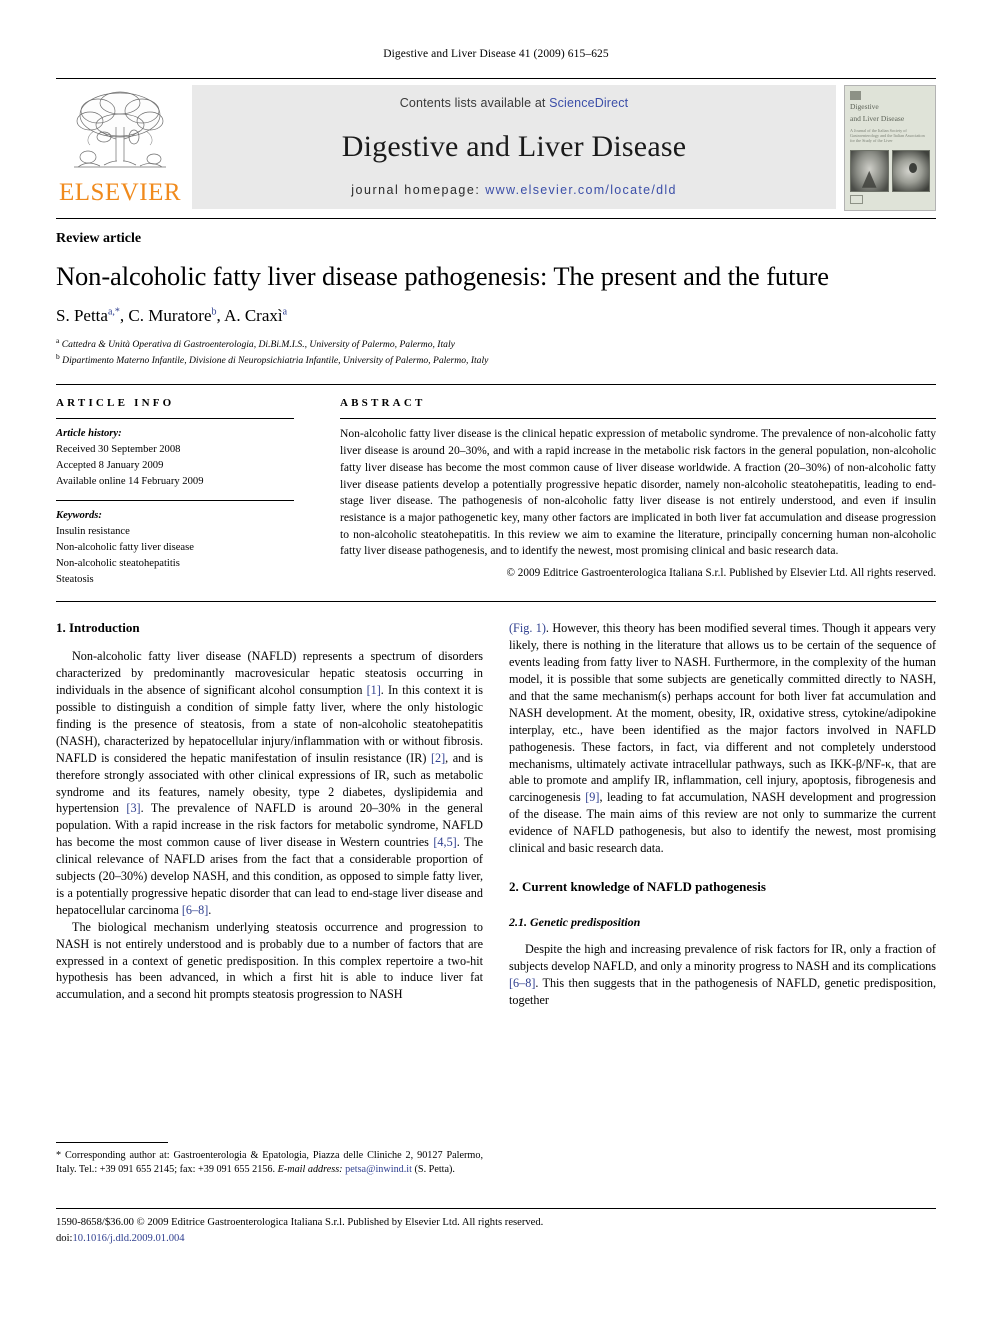 This screenshot has width=992, height=1323. What do you see at coordinates (588, 103) in the screenshot?
I see `sciencedirect-link: ScienceDirect` at bounding box center [588, 103].